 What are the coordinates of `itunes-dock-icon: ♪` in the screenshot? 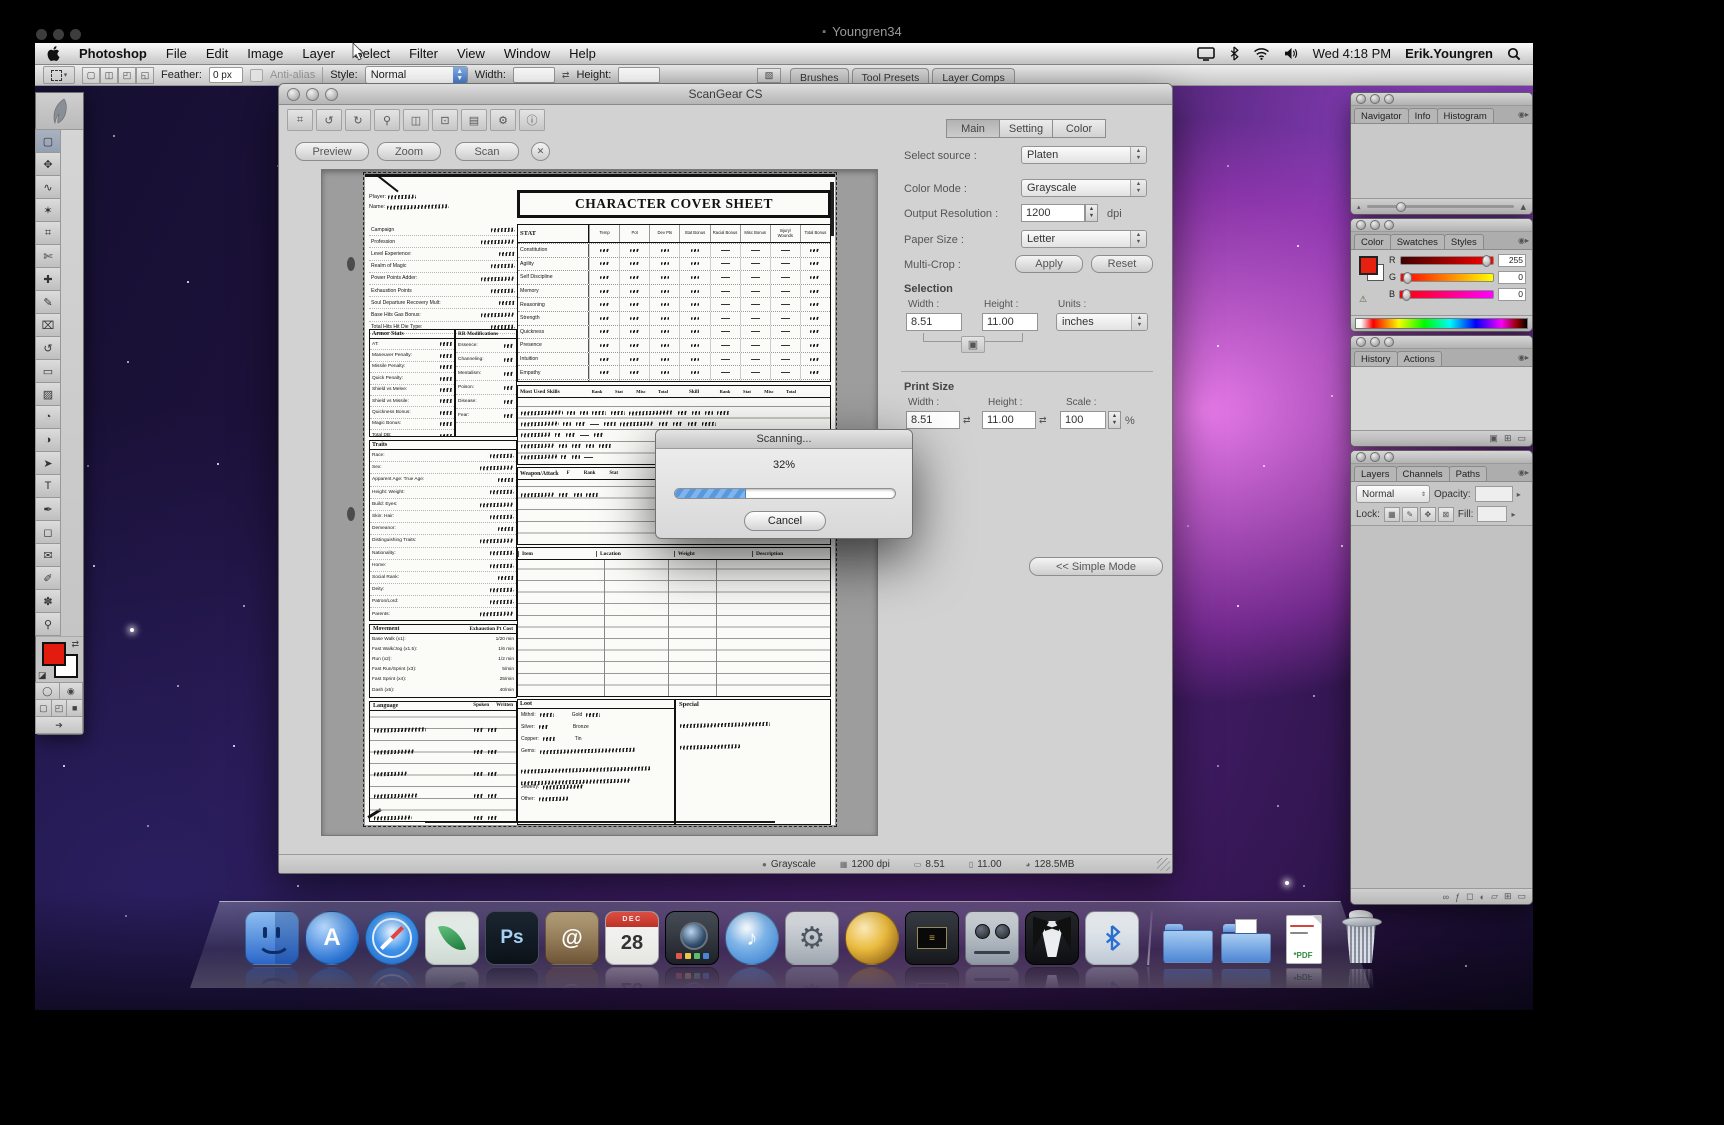 It's located at (752, 938).